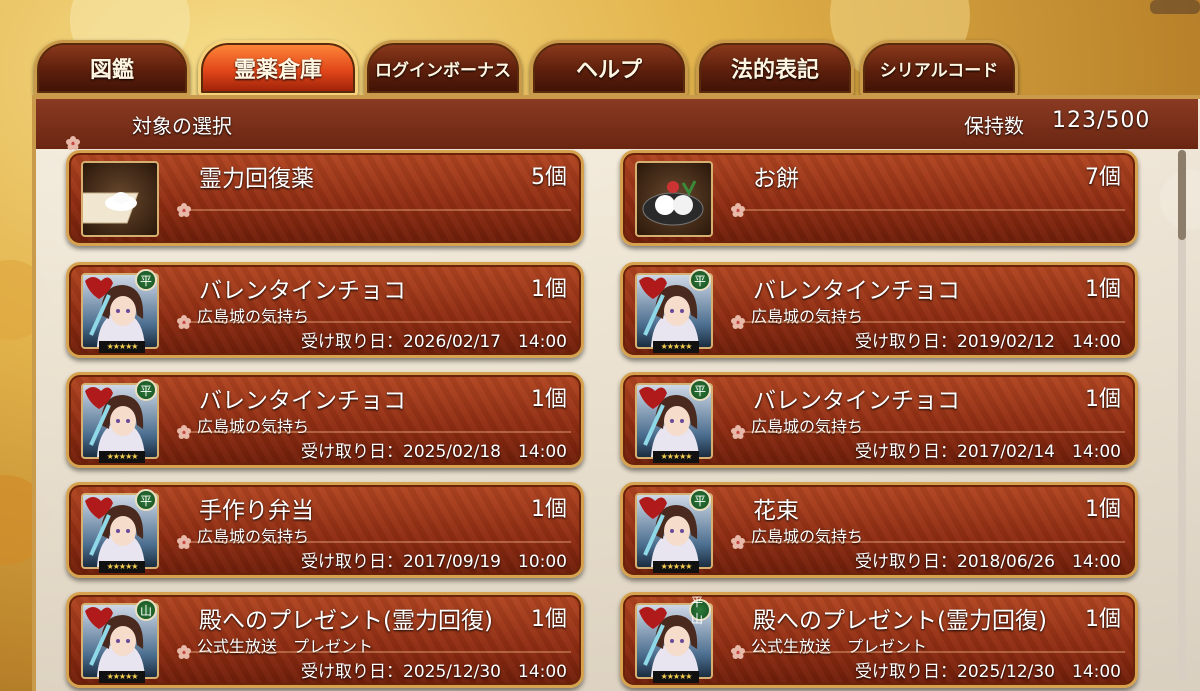  Describe the element at coordinates (674, 199) in the screenshot. I see `mochi-icon` at that location.